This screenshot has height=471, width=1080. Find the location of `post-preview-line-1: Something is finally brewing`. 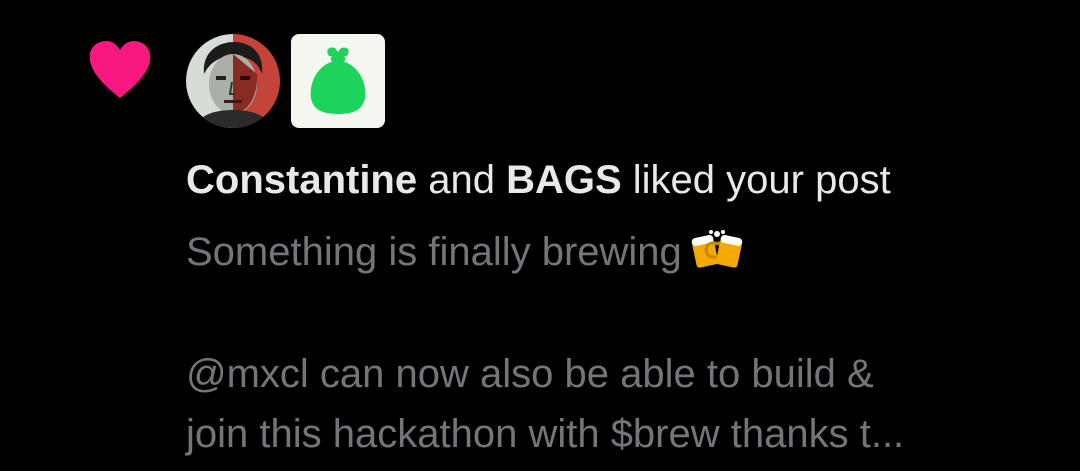

post-preview-line-1: Something is finally brewing is located at coordinates (465, 252).